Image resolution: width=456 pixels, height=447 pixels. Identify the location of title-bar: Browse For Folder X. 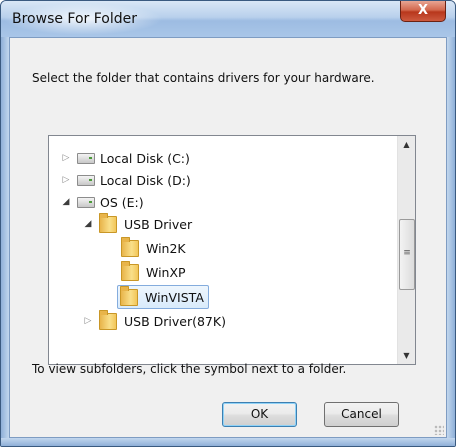
(228, 19).